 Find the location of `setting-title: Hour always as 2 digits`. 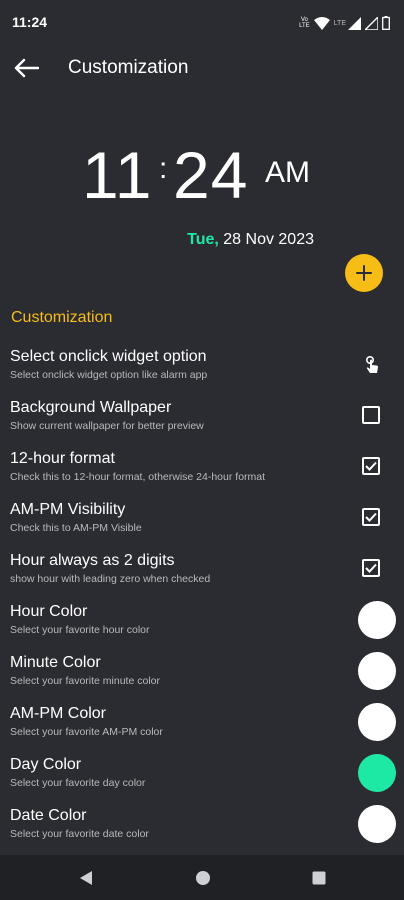

setting-title: Hour always as 2 digits is located at coordinates (92, 560).